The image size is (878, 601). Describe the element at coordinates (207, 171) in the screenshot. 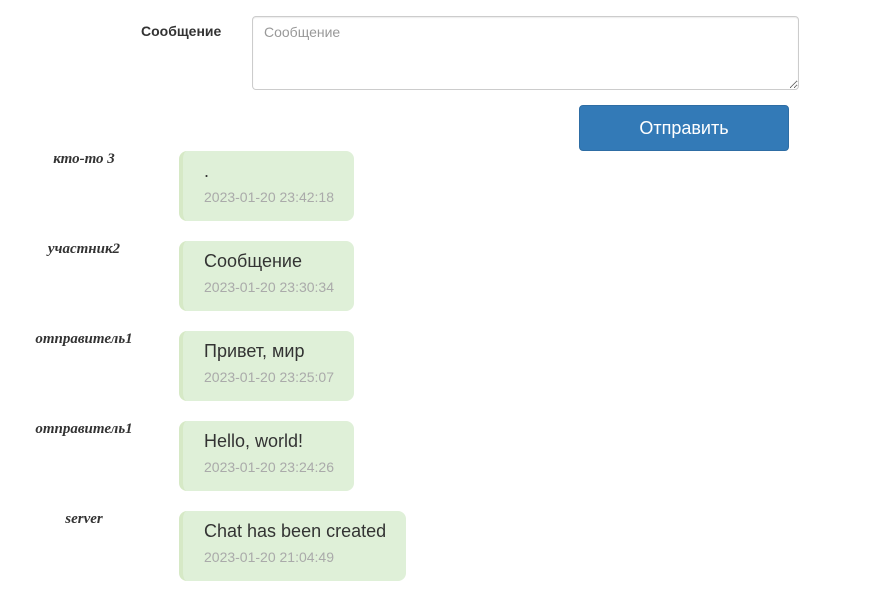

I see `message-text: .` at that location.